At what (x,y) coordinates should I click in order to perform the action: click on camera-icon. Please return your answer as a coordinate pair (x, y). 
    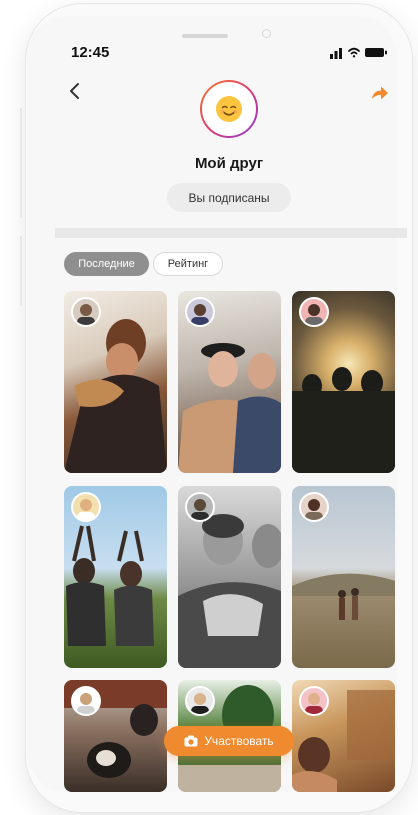
    Looking at the image, I should click on (191, 741).